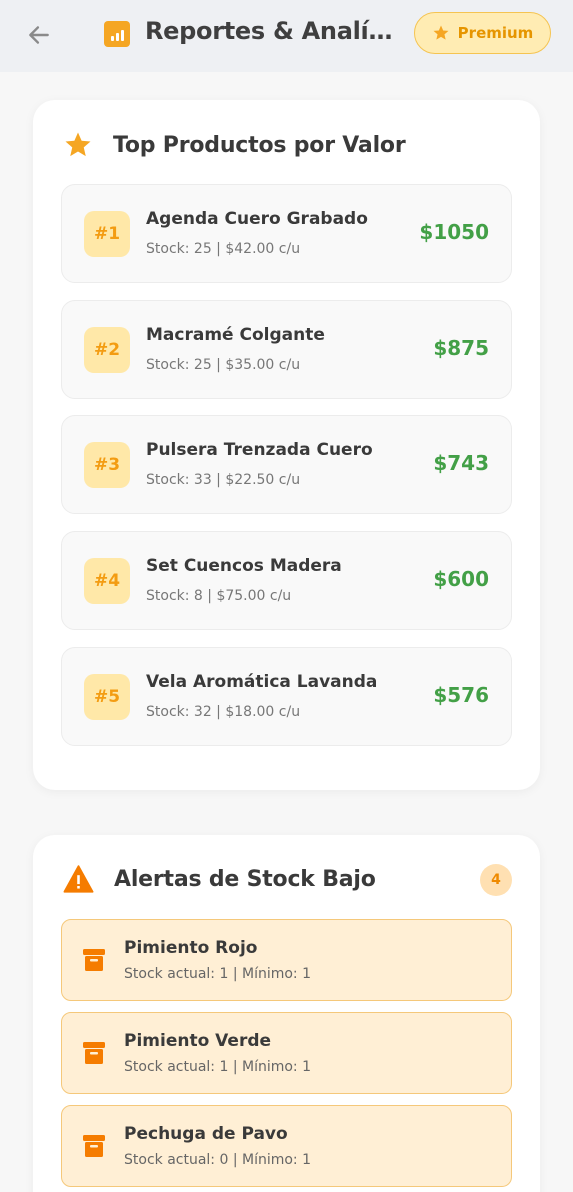 Image resolution: width=573 pixels, height=1192 pixels. I want to click on rank-badge: #2, so click(107, 350).